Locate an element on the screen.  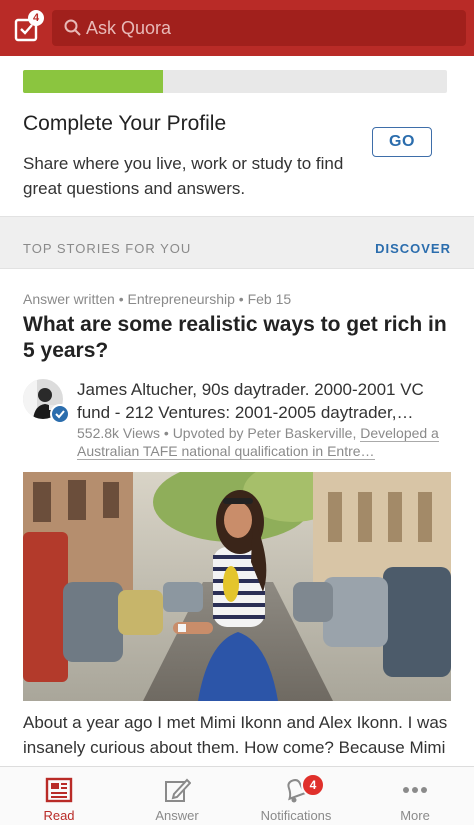
inbox-button: 4 is located at coordinates (28, 27).